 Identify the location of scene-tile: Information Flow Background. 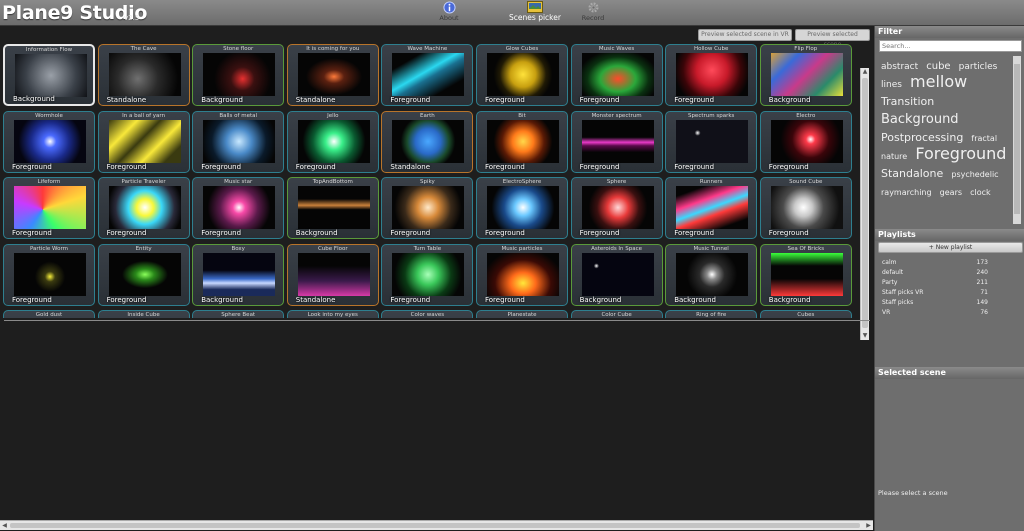
(49, 75).